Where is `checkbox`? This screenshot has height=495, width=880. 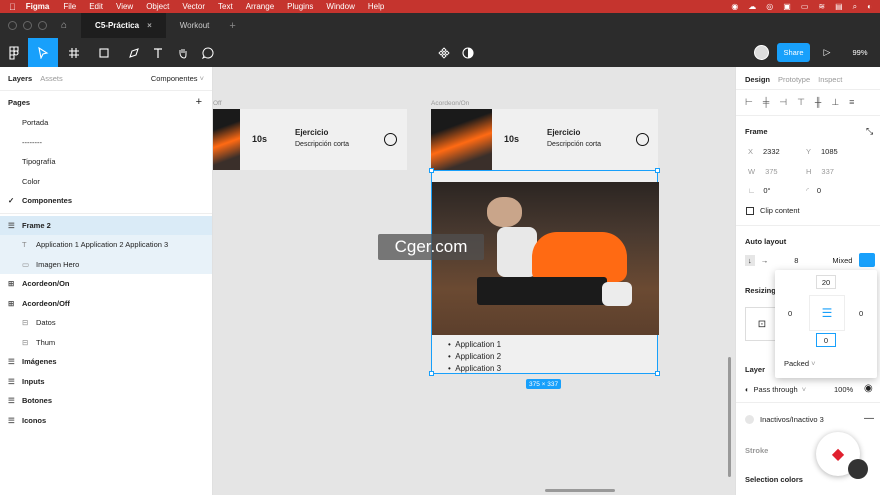 checkbox is located at coordinates (750, 210).